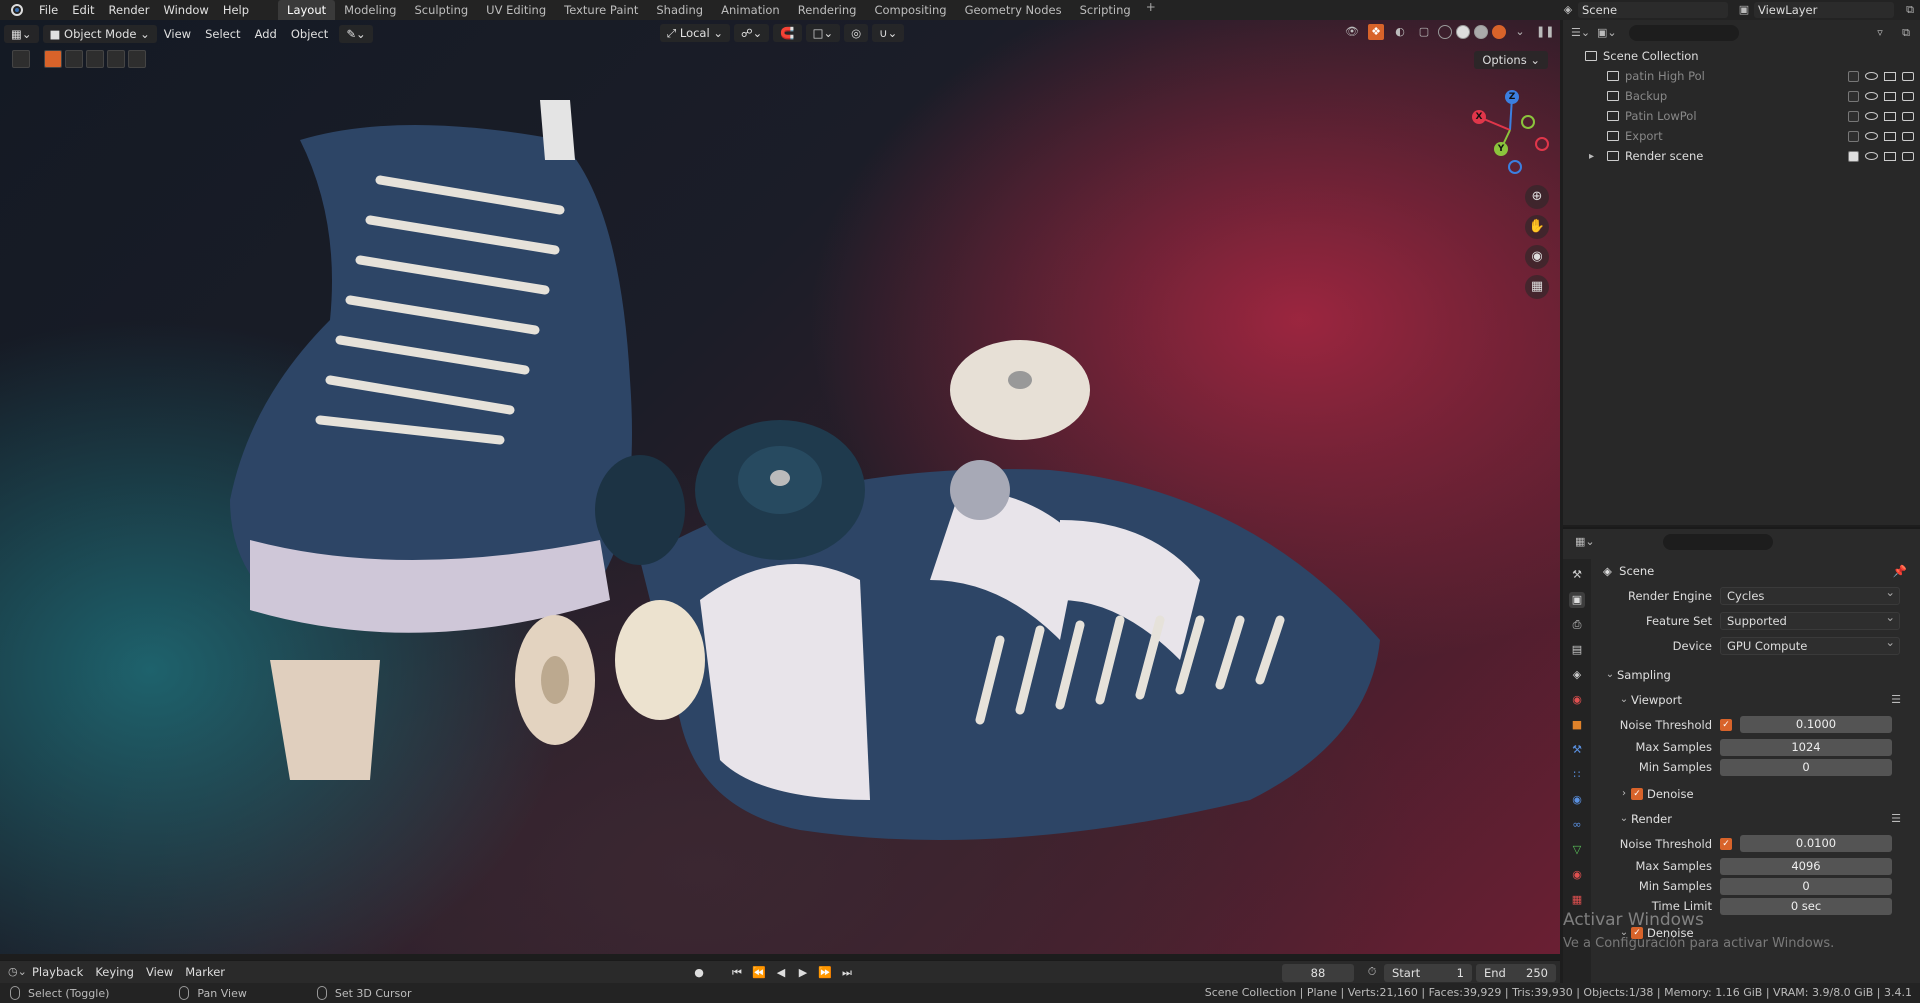 Image resolution: width=1920 pixels, height=1003 pixels. What do you see at coordinates (205, 972) in the screenshot?
I see `timeline-menu-marker: Marker` at bounding box center [205, 972].